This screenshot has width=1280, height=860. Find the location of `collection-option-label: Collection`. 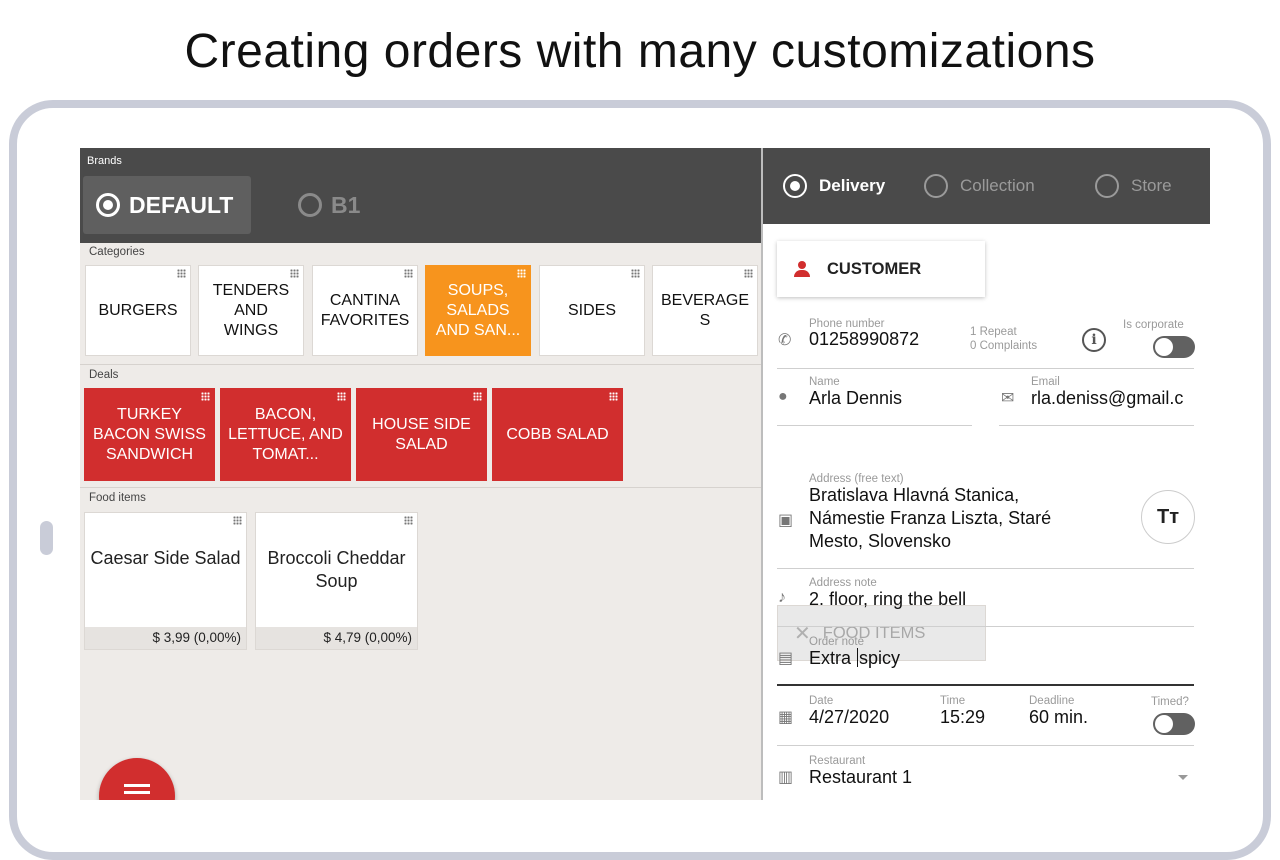

collection-option-label: Collection is located at coordinates (997, 185).